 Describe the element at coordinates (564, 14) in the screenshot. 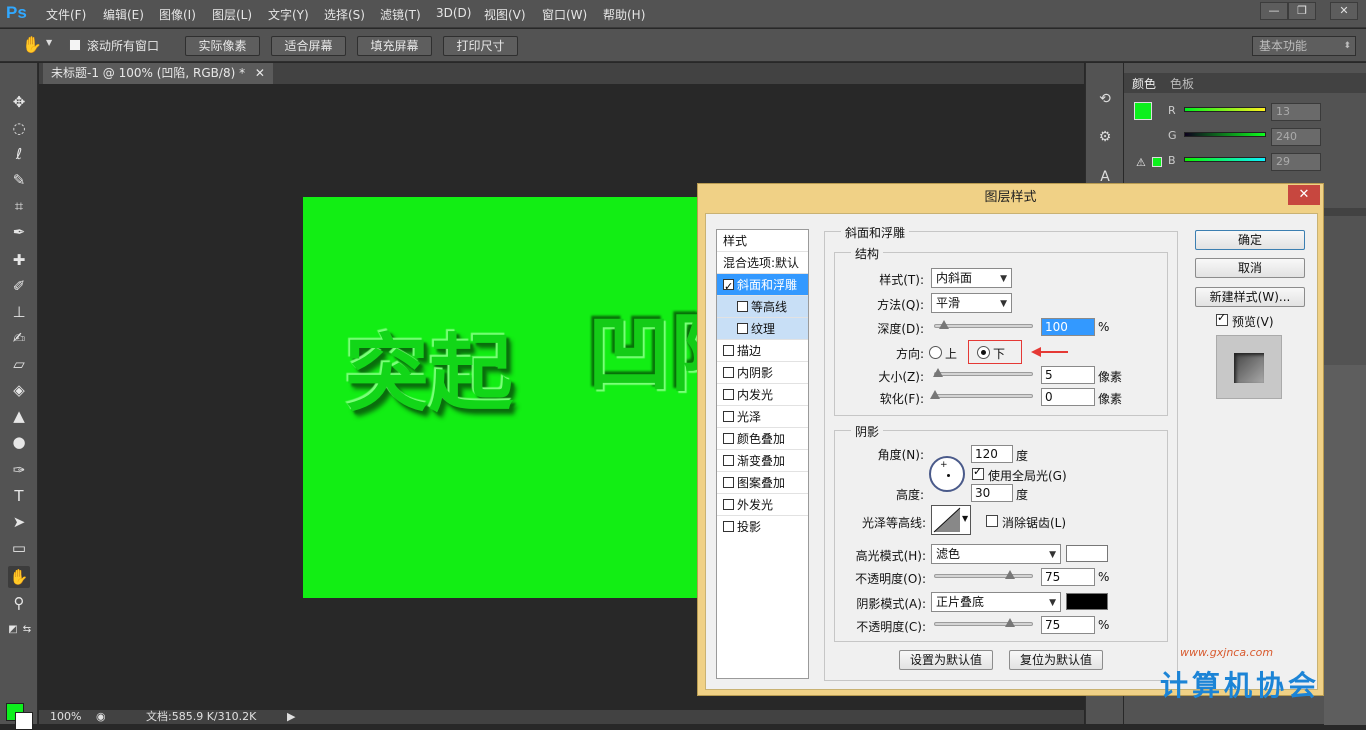

I see `menu-window: 窗口(W)` at that location.